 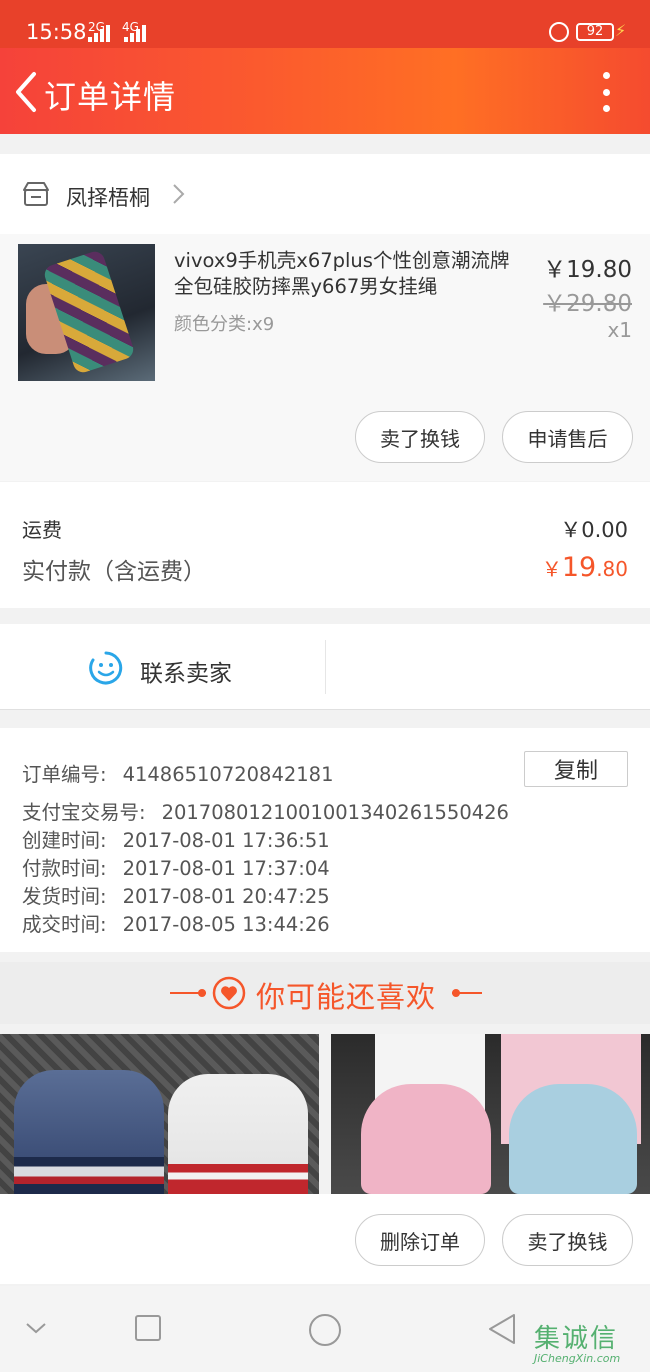 I want to click on page-title: 订单详情, so click(x=110, y=97).